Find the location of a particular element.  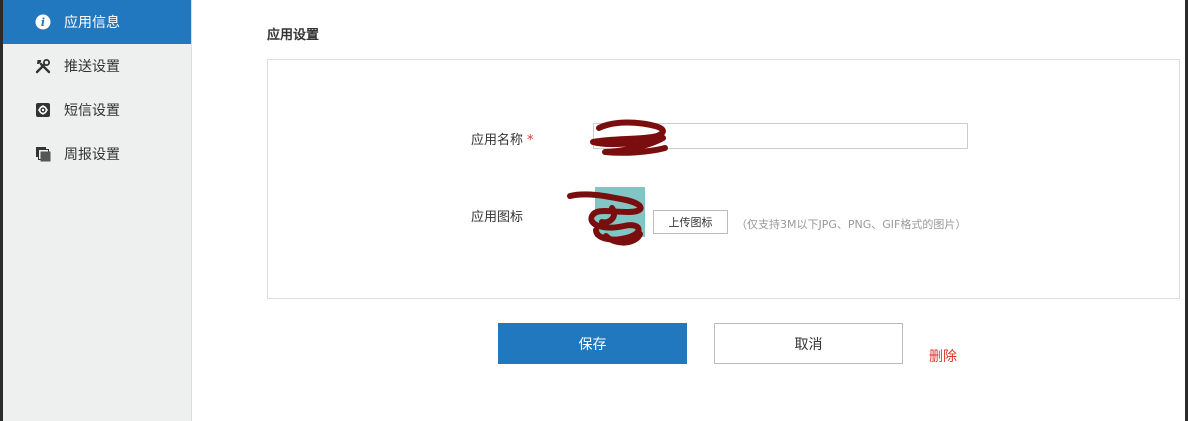

sidebar-item-sms-settings: 短信设置 is located at coordinates (97, 110).